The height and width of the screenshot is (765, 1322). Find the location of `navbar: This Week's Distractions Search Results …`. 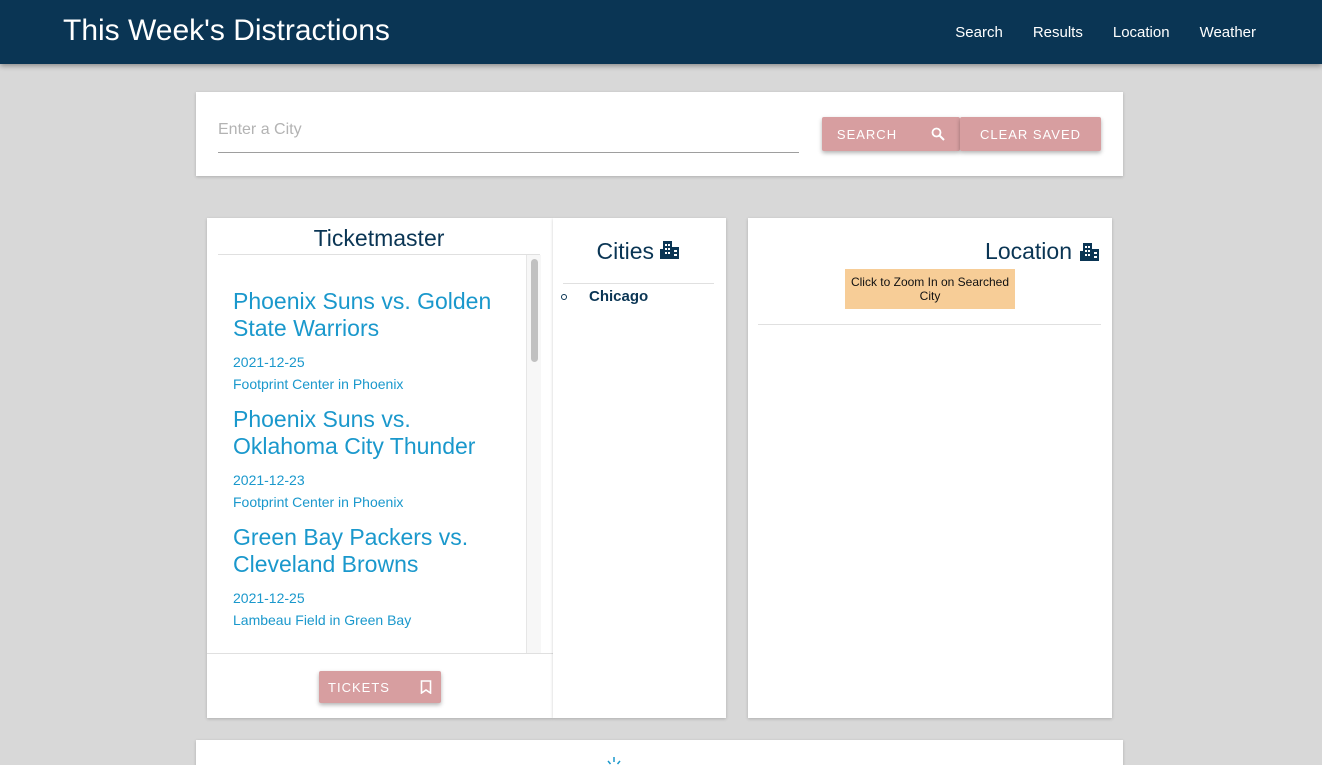

navbar: This Week's Distractions Search Results … is located at coordinates (661, 32).